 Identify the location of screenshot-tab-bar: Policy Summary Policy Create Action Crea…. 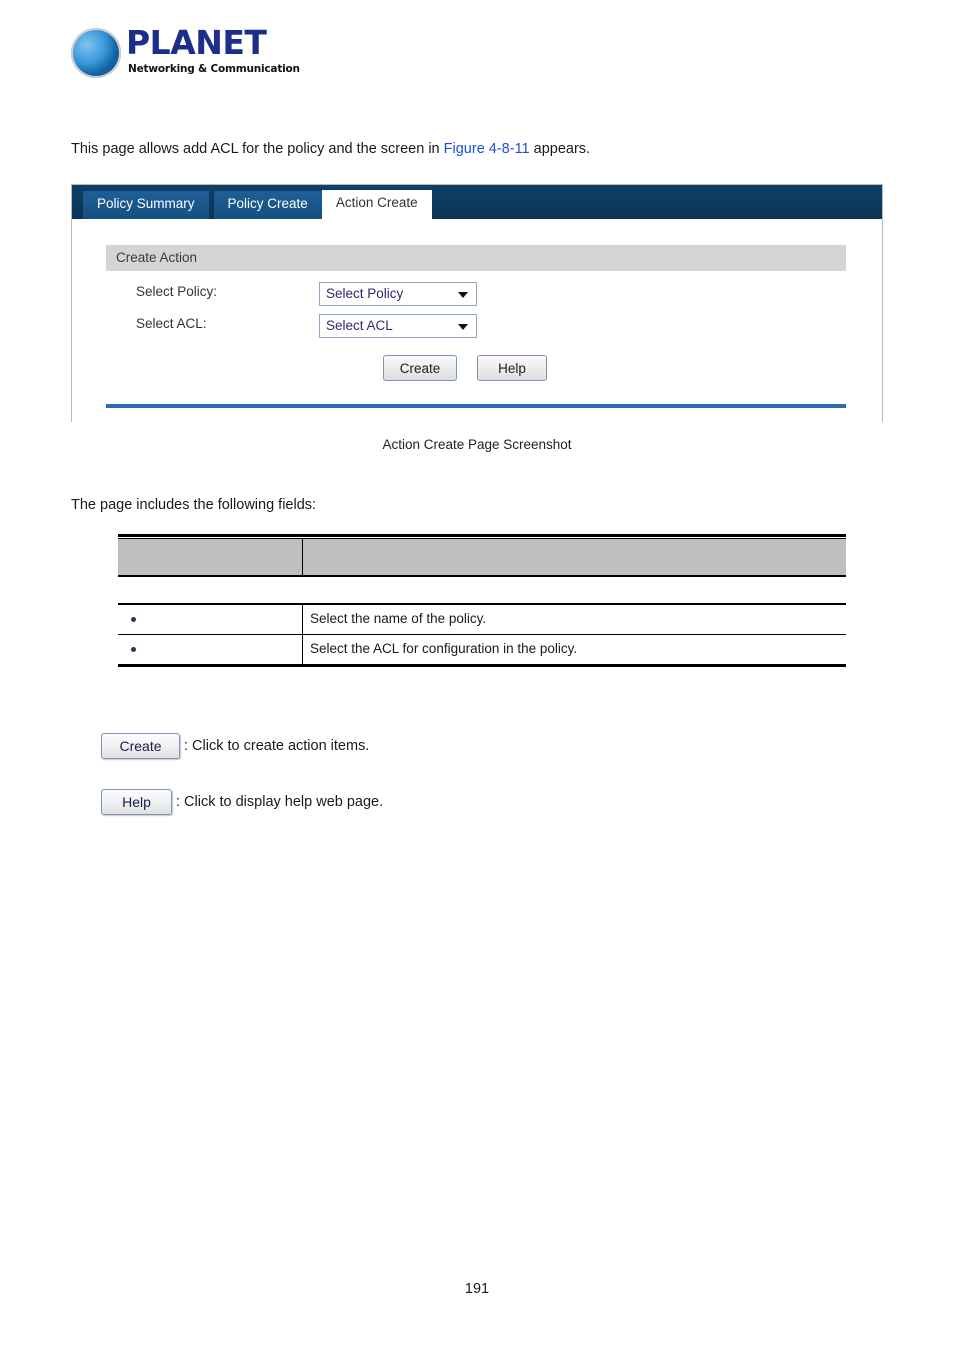
(477, 202).